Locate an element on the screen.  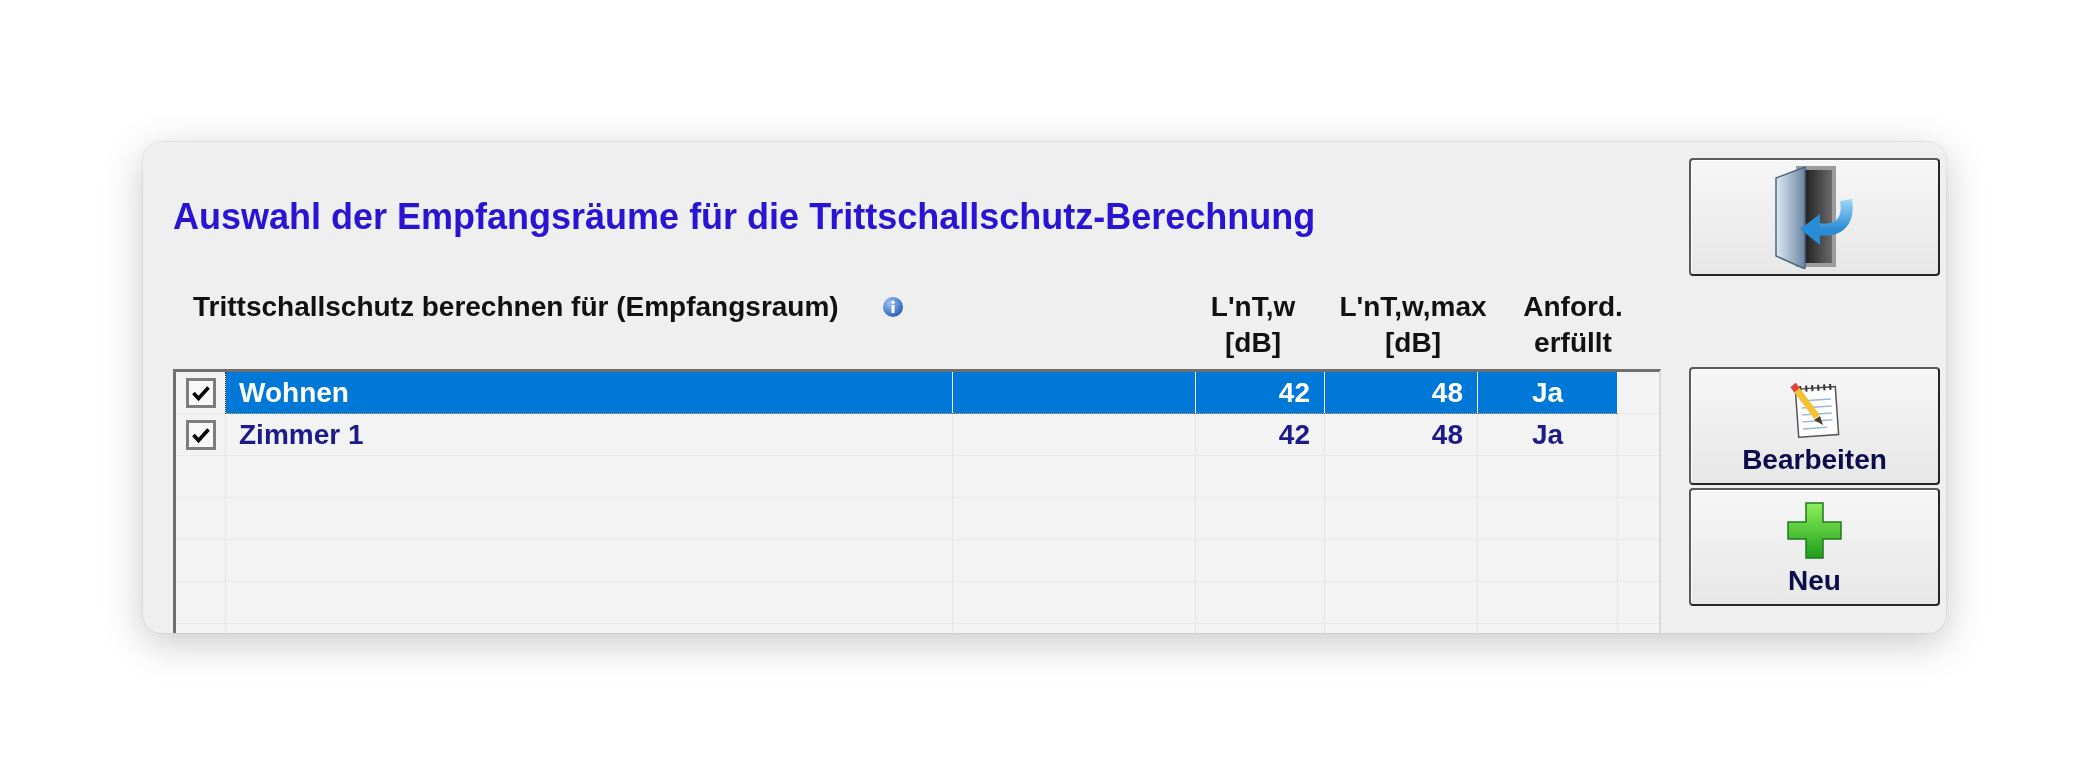
plus-icon is located at coordinates (1814, 530).